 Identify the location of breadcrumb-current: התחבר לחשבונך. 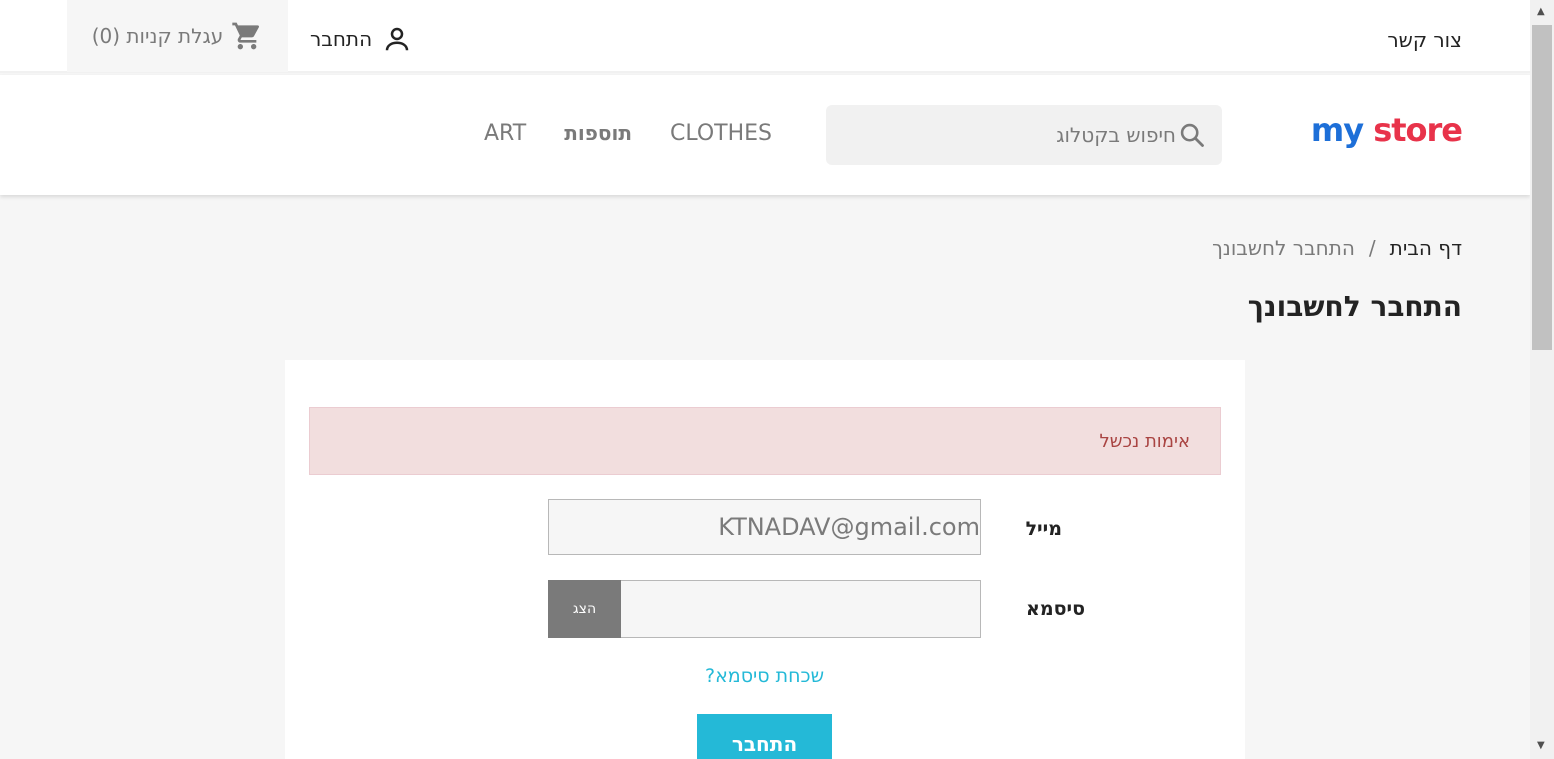
(1283, 248).